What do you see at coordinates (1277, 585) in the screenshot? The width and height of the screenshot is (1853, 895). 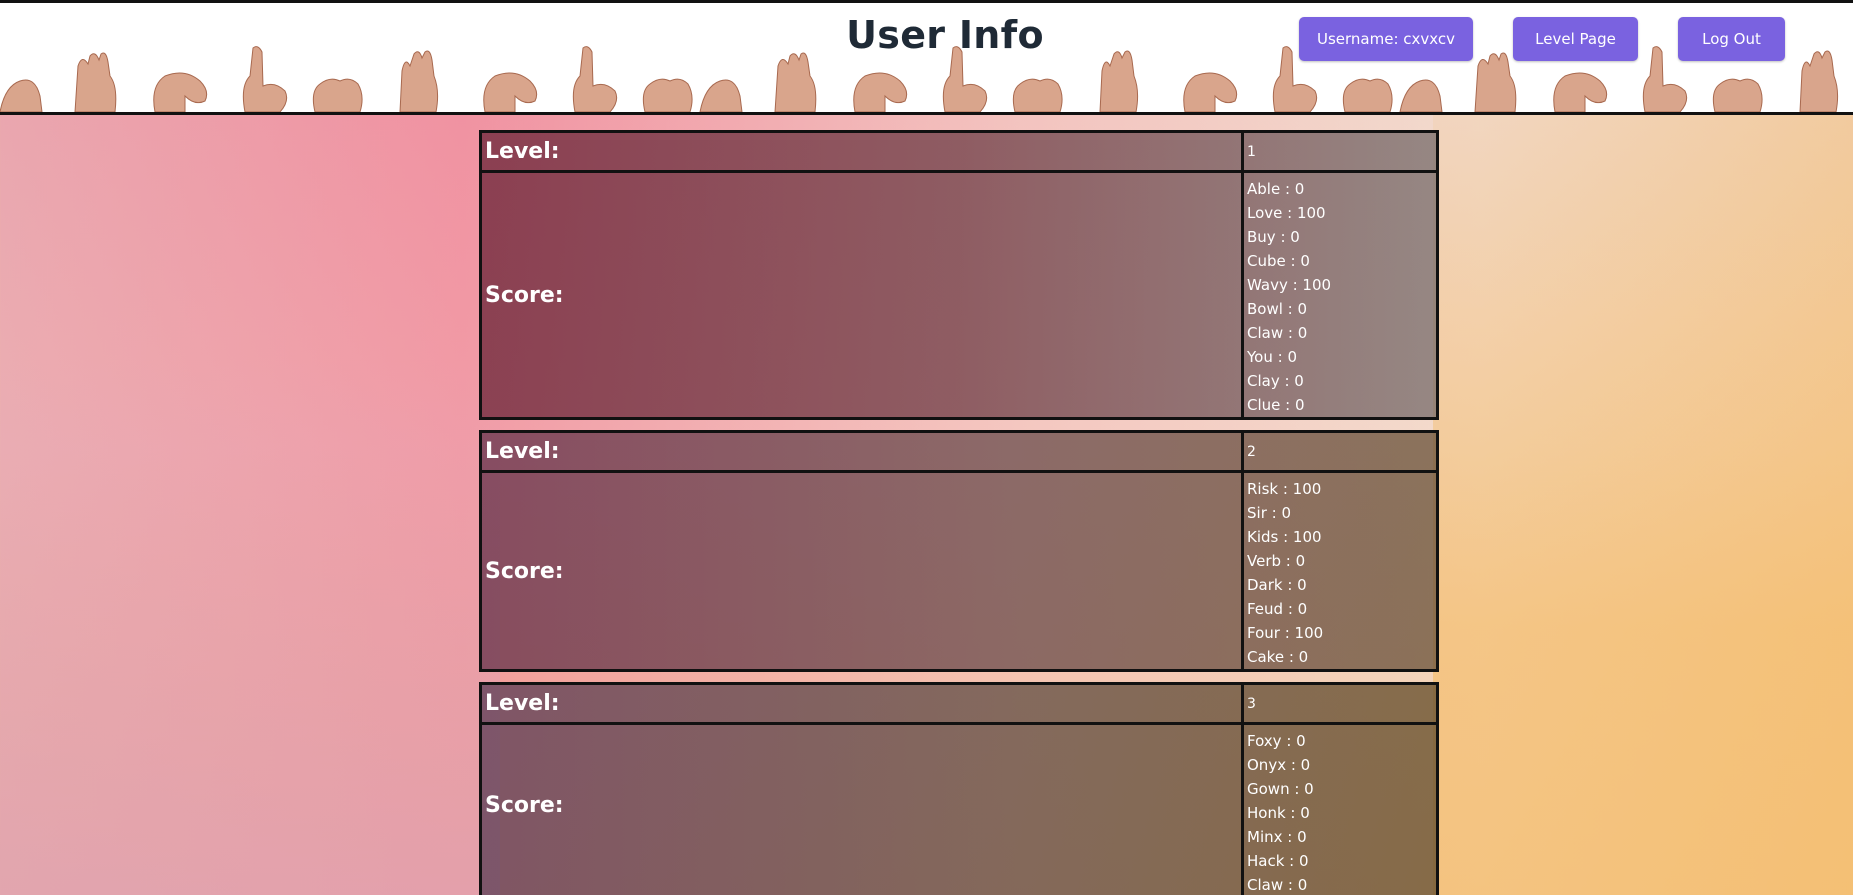 I see `score-item: Dark : 0` at bounding box center [1277, 585].